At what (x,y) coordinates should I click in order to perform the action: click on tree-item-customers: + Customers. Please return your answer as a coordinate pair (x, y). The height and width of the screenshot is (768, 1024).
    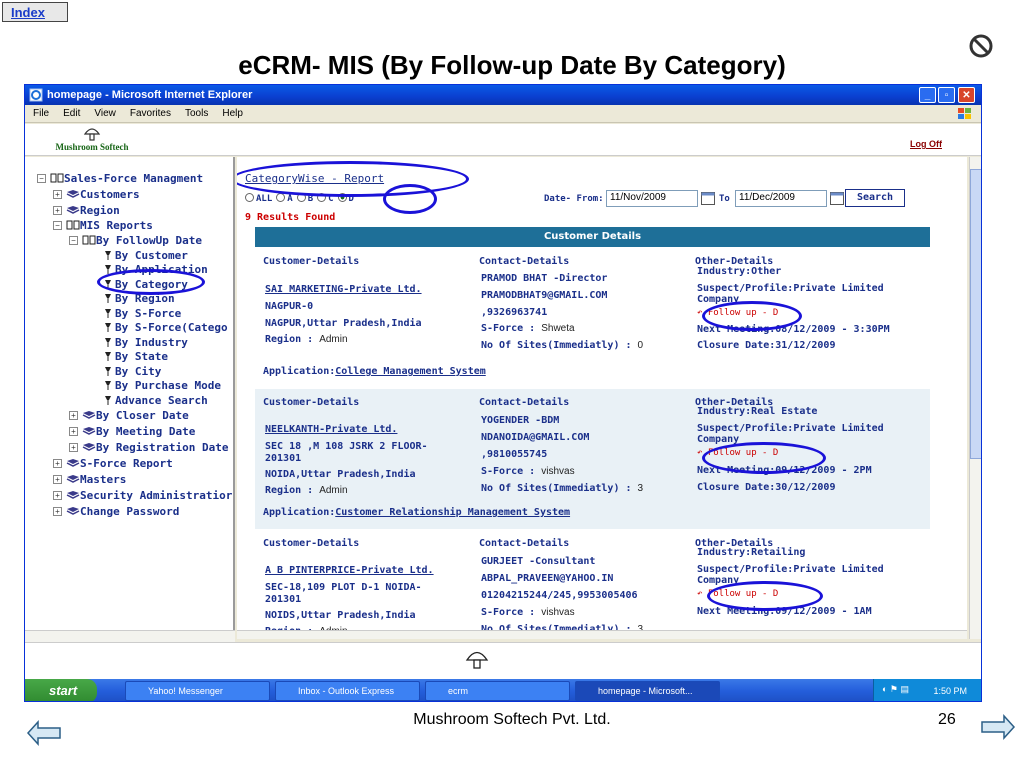
    Looking at the image, I should click on (96, 195).